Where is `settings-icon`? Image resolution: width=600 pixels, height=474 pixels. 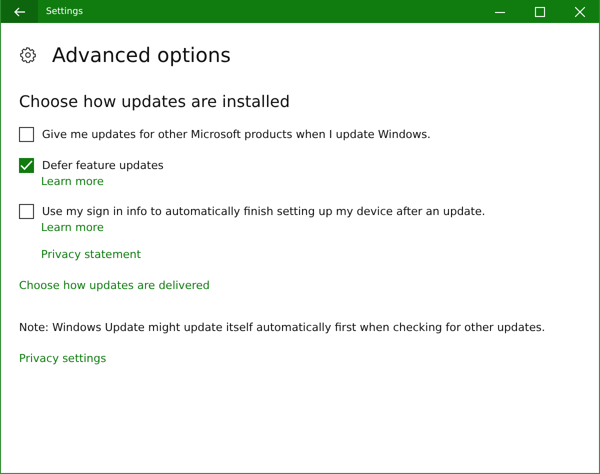
settings-icon is located at coordinates (28, 55).